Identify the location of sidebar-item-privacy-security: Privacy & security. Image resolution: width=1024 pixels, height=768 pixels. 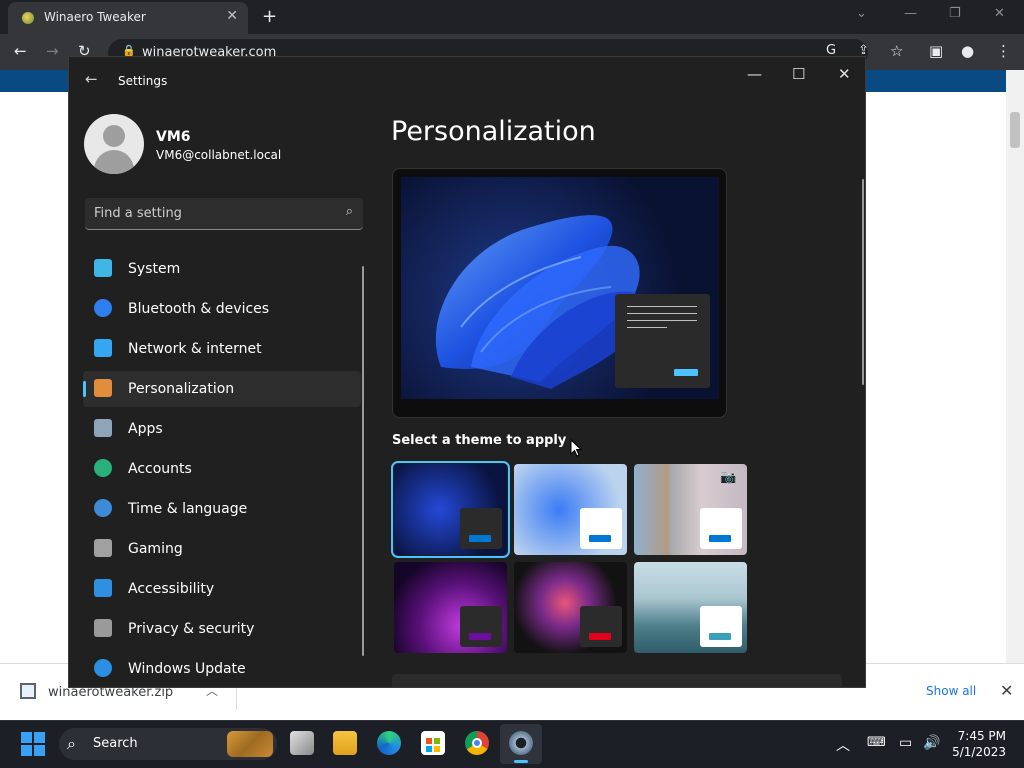
(222, 629).